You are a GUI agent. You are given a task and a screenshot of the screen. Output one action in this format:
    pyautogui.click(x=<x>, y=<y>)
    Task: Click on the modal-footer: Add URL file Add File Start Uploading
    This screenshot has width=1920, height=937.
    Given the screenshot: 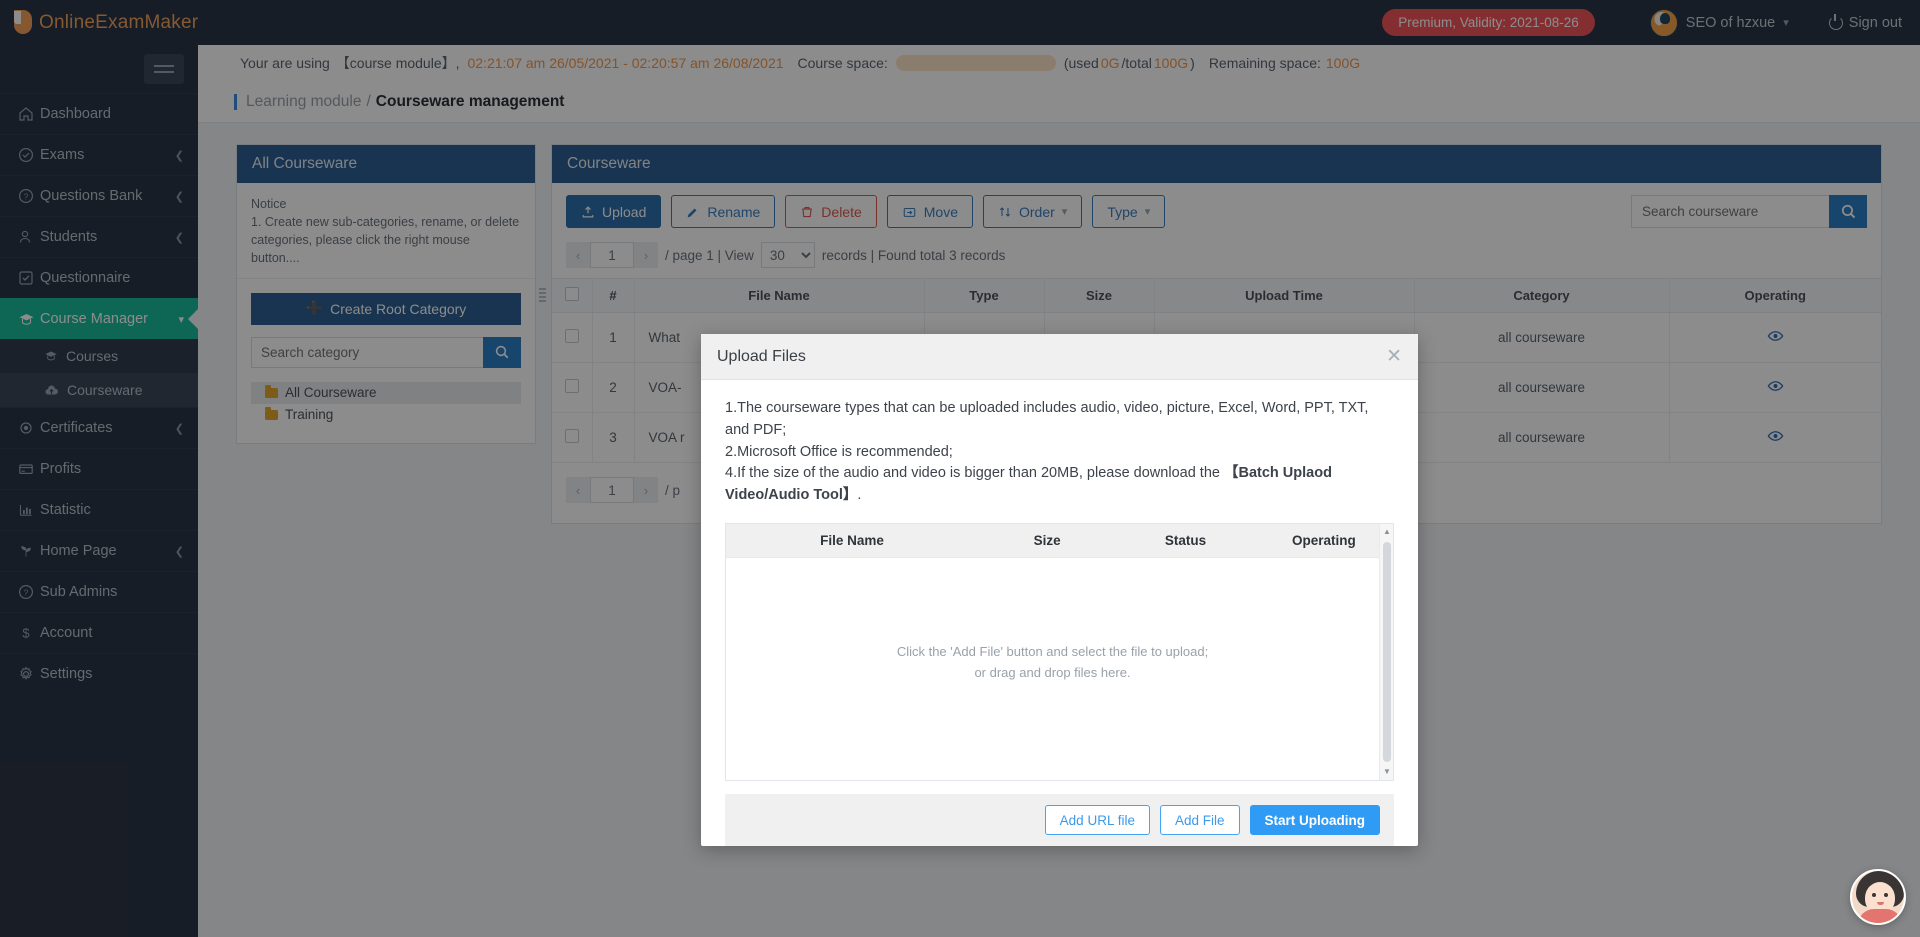 What is the action you would take?
    pyautogui.click(x=1059, y=820)
    